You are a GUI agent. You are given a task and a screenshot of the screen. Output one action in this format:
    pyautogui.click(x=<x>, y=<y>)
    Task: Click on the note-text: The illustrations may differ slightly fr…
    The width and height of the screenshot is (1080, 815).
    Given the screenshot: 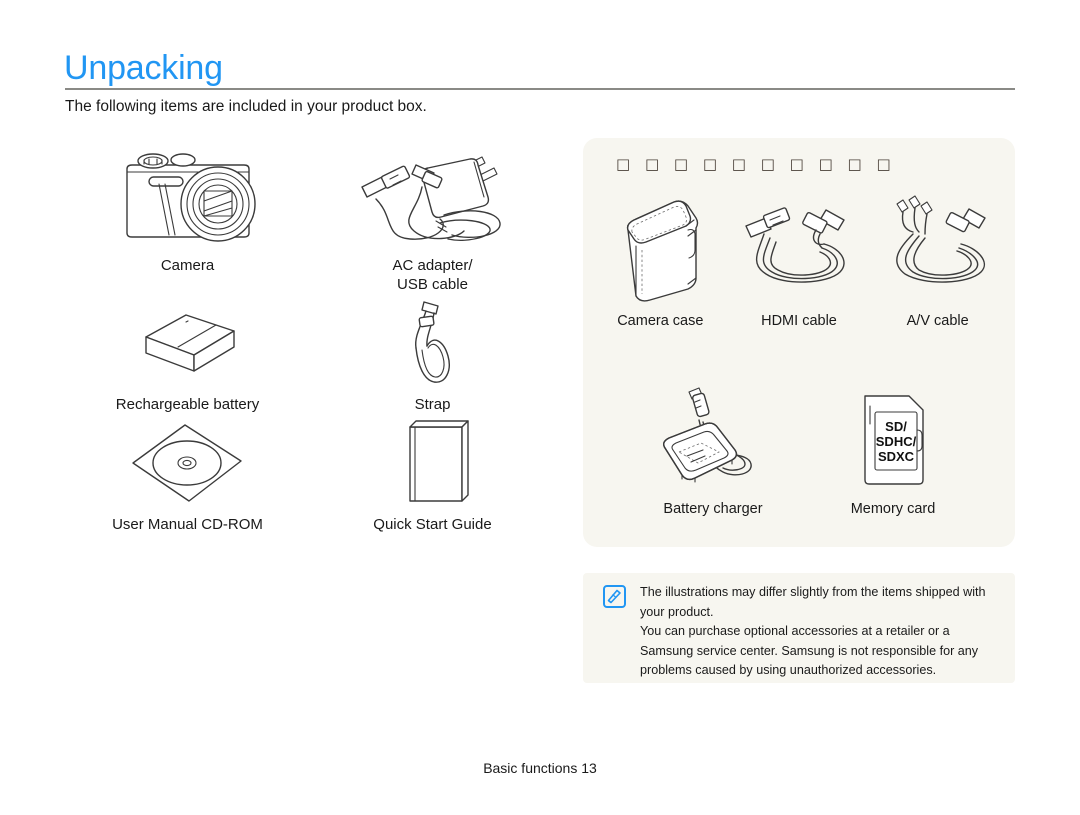 What is the action you would take?
    pyautogui.click(x=820, y=632)
    